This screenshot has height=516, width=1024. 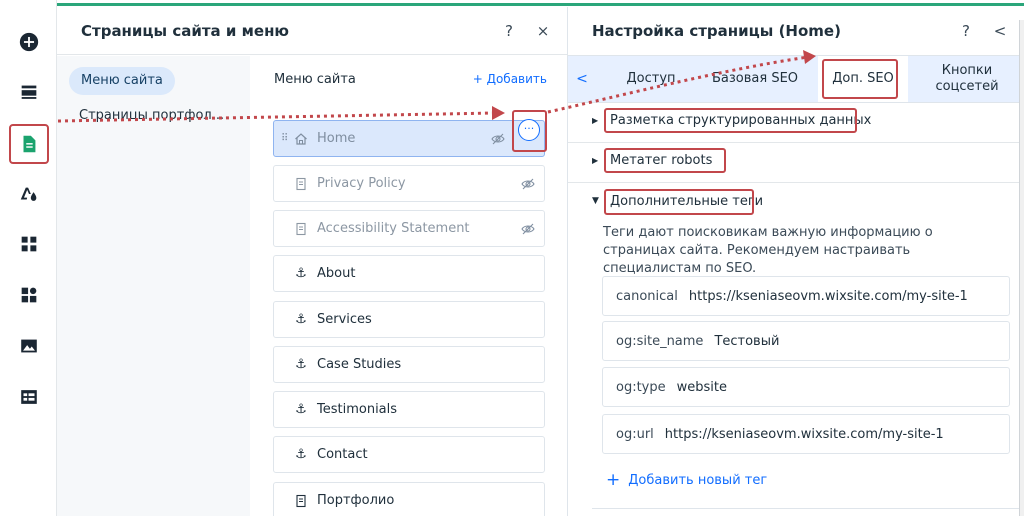 I want to click on pages-panel-title: Страницы сайта и меню, so click(x=185, y=30).